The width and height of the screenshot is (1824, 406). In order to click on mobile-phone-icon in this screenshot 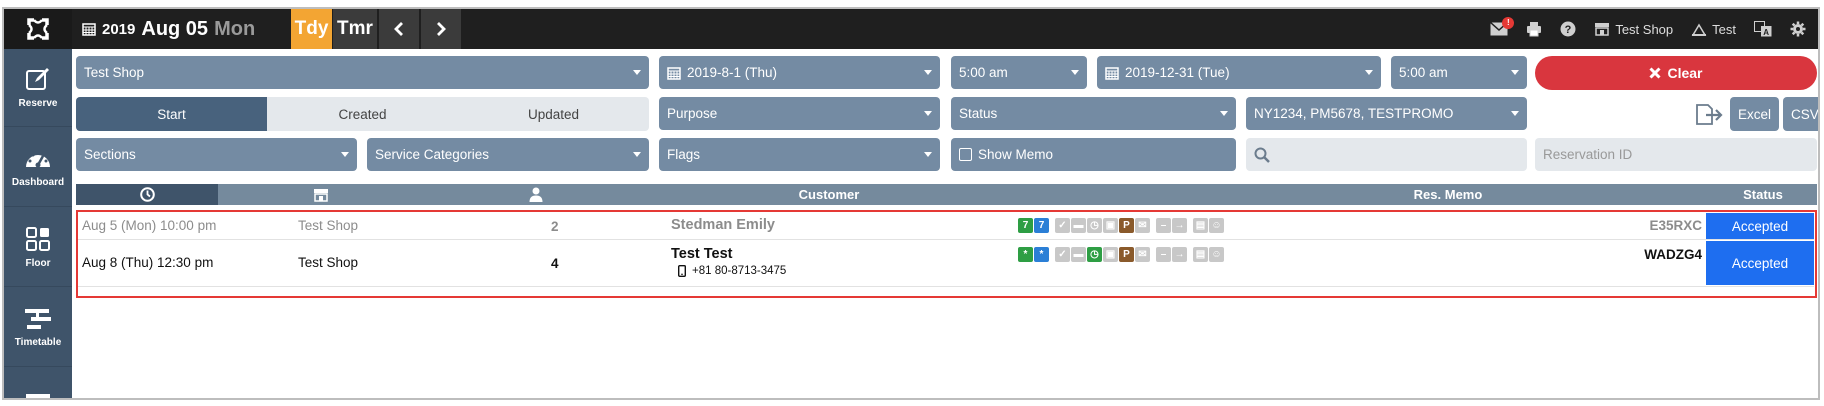, I will do `click(682, 271)`.